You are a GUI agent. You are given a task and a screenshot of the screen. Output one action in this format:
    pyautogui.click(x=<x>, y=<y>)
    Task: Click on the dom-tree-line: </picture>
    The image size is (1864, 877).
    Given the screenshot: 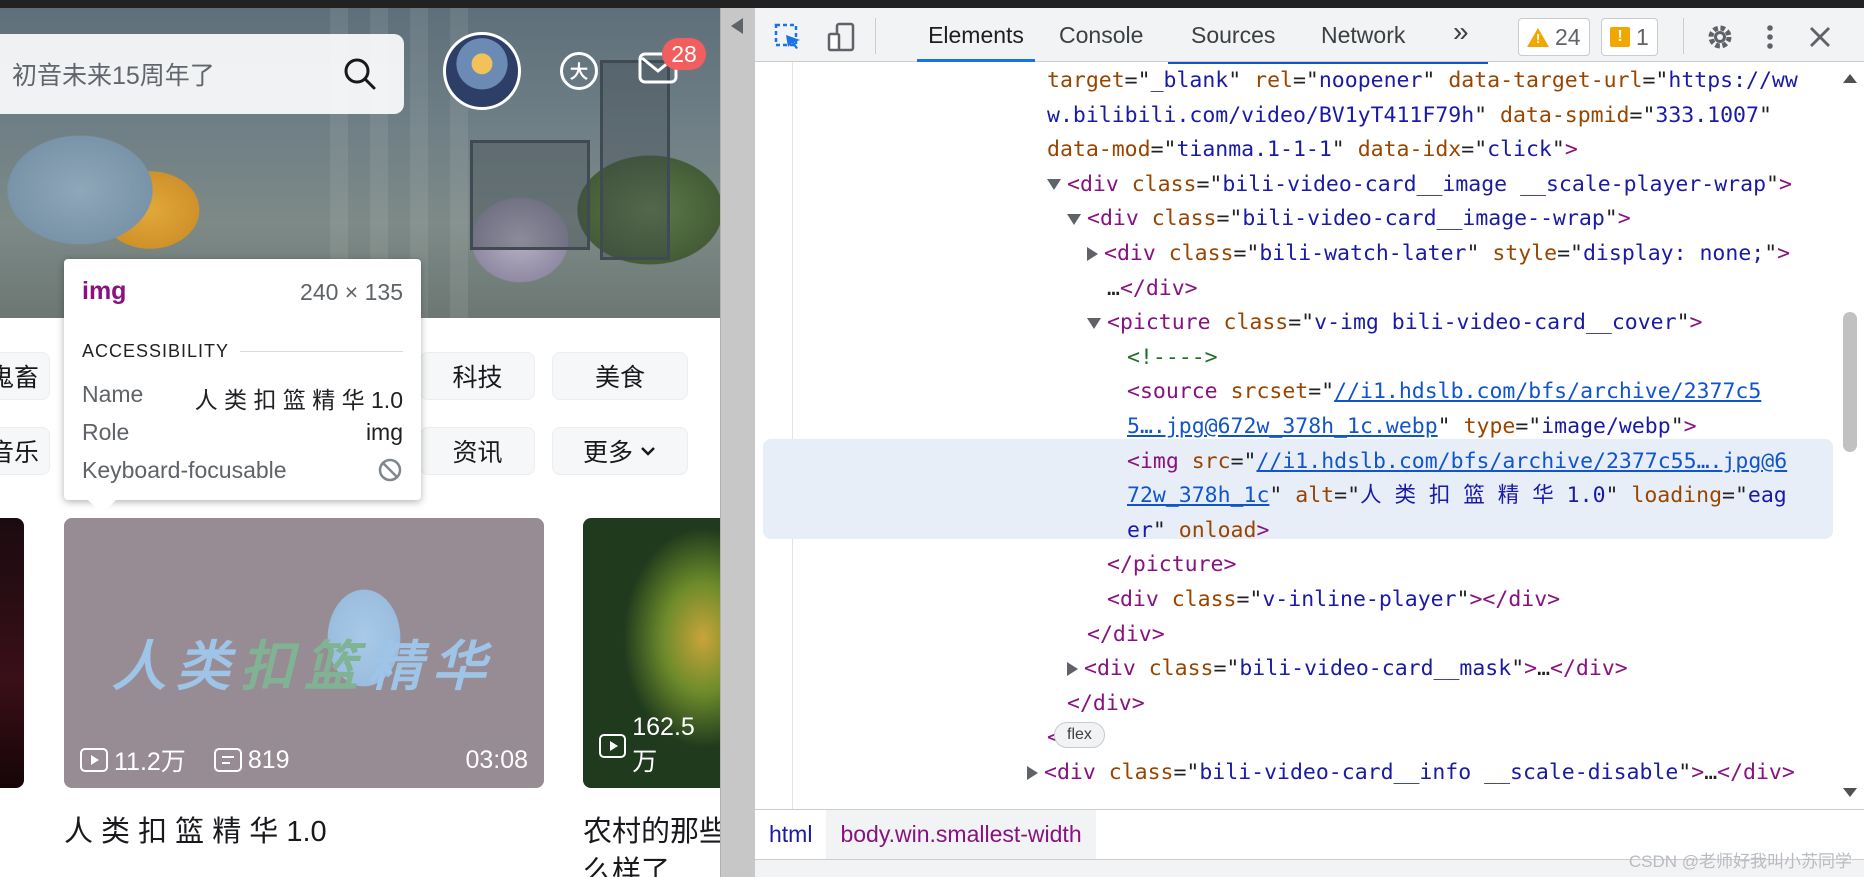 What is the action you would take?
    pyautogui.click(x=1171, y=565)
    